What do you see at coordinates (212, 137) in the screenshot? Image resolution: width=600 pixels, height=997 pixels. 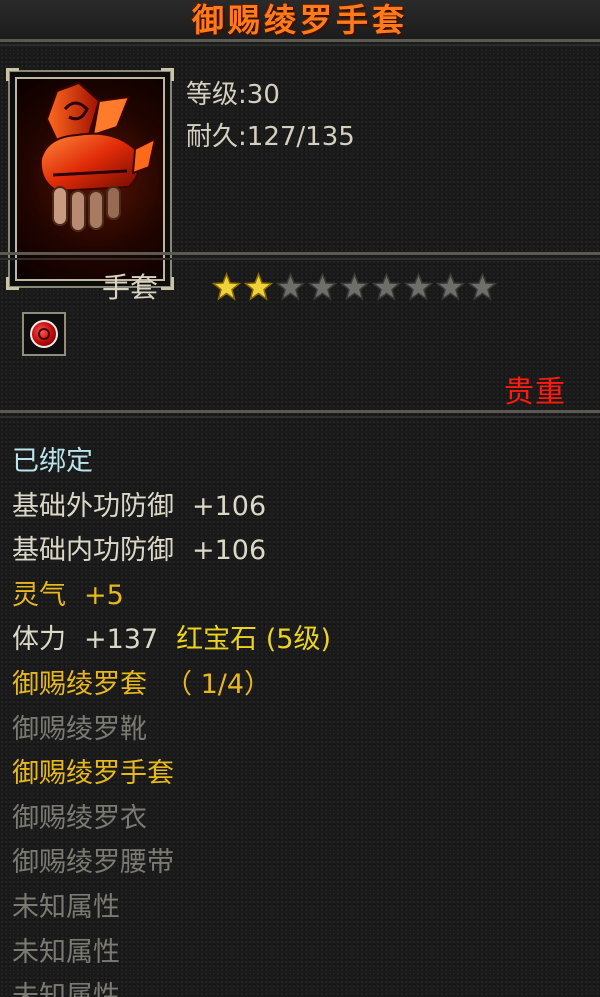 I see `durability-label: 耐久` at bounding box center [212, 137].